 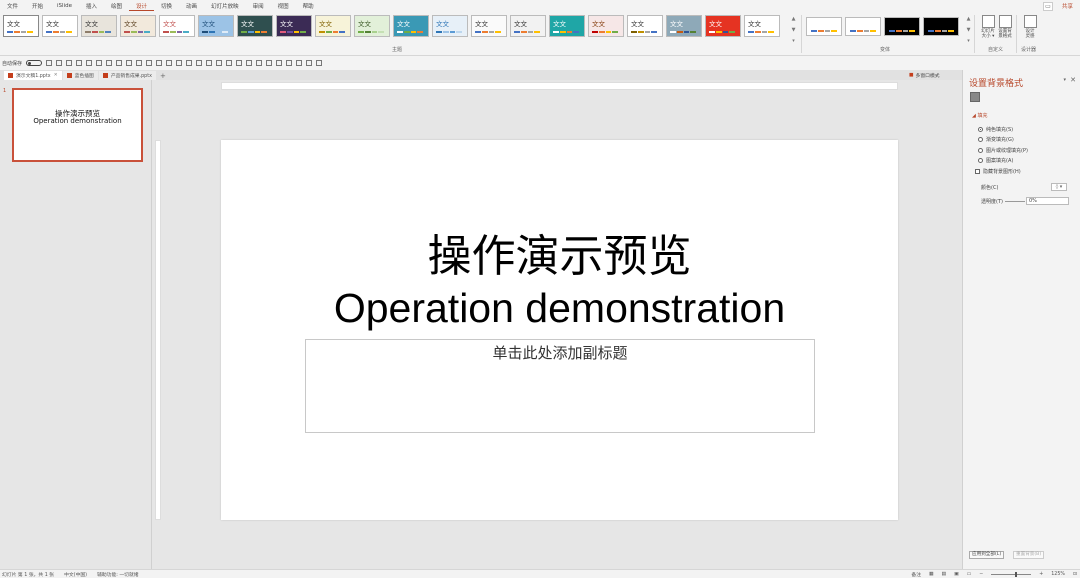 What do you see at coordinates (127, 75) in the screenshot?
I see `tab-document-3: 产品销售成果.pptx` at bounding box center [127, 75].